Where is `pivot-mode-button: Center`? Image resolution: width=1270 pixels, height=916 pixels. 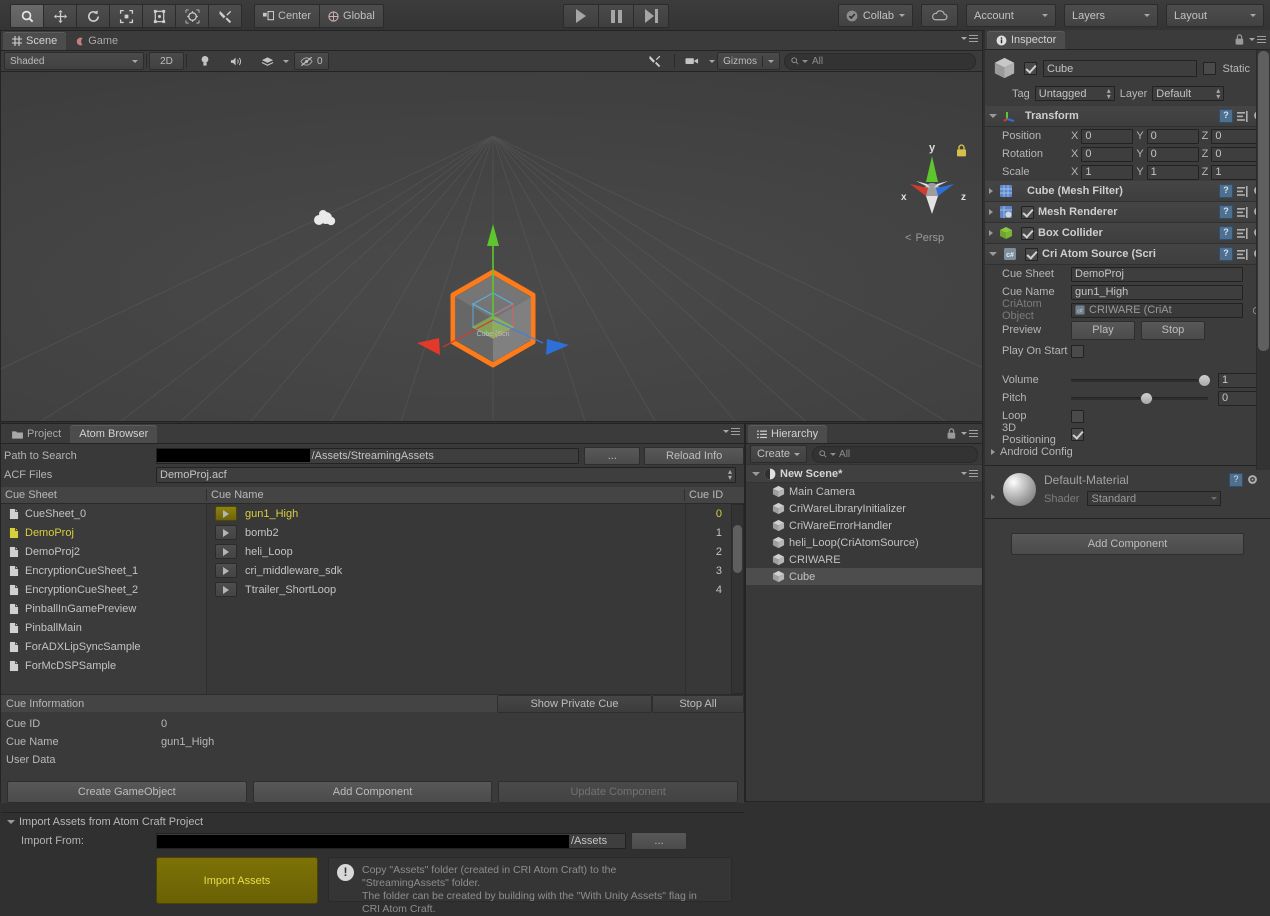
pivot-mode-button: Center is located at coordinates (287, 16).